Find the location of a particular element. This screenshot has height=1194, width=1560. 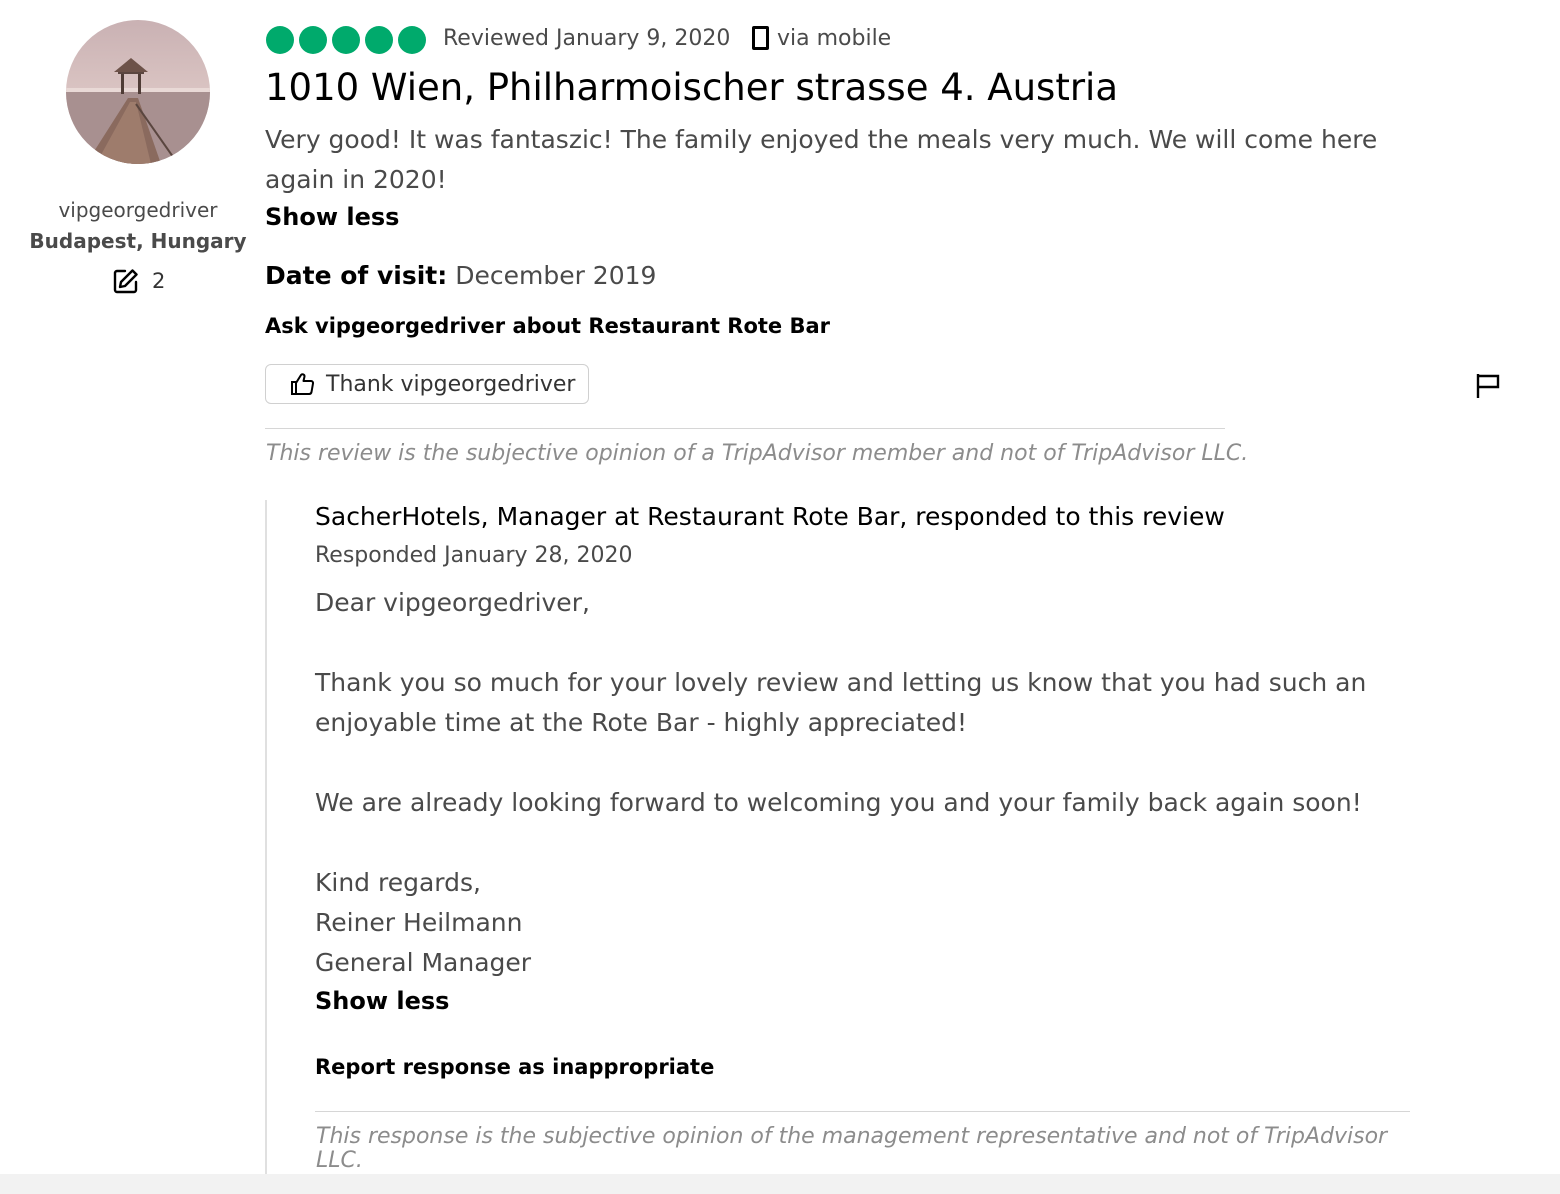

page-bottom-strip is located at coordinates (780, 1184).